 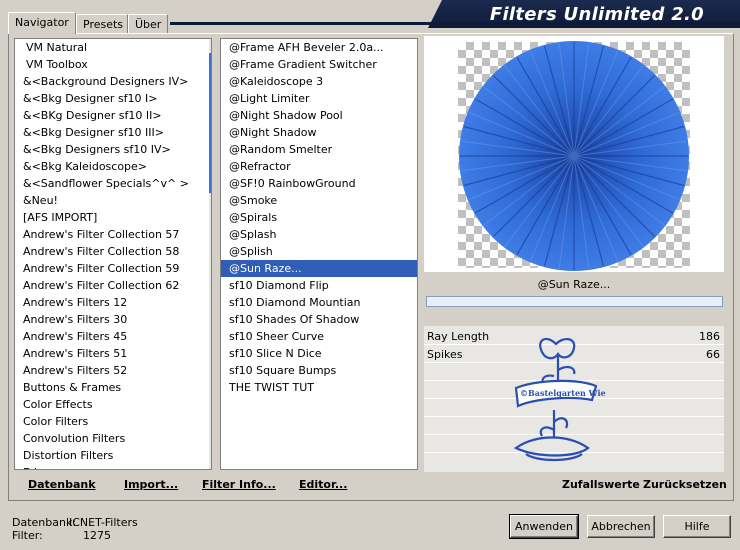 I want to click on category-item: Color Effects, so click(x=113, y=404).